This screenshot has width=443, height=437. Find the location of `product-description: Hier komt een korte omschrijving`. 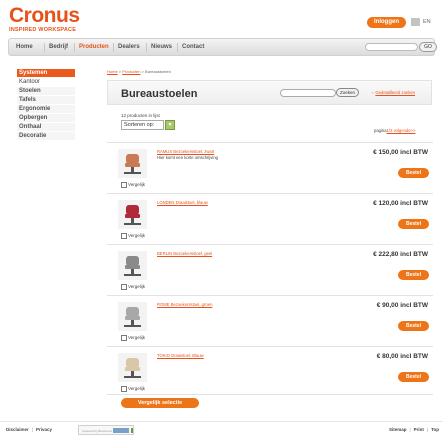

product-description: Hier komt een korte omschrijving is located at coordinates (187, 157).